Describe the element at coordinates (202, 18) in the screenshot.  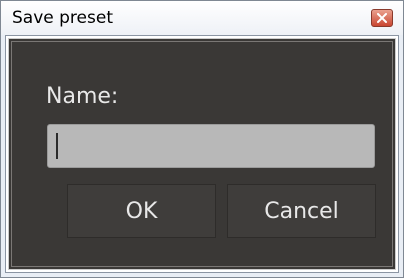
I see `title-bar: Save preset` at that location.